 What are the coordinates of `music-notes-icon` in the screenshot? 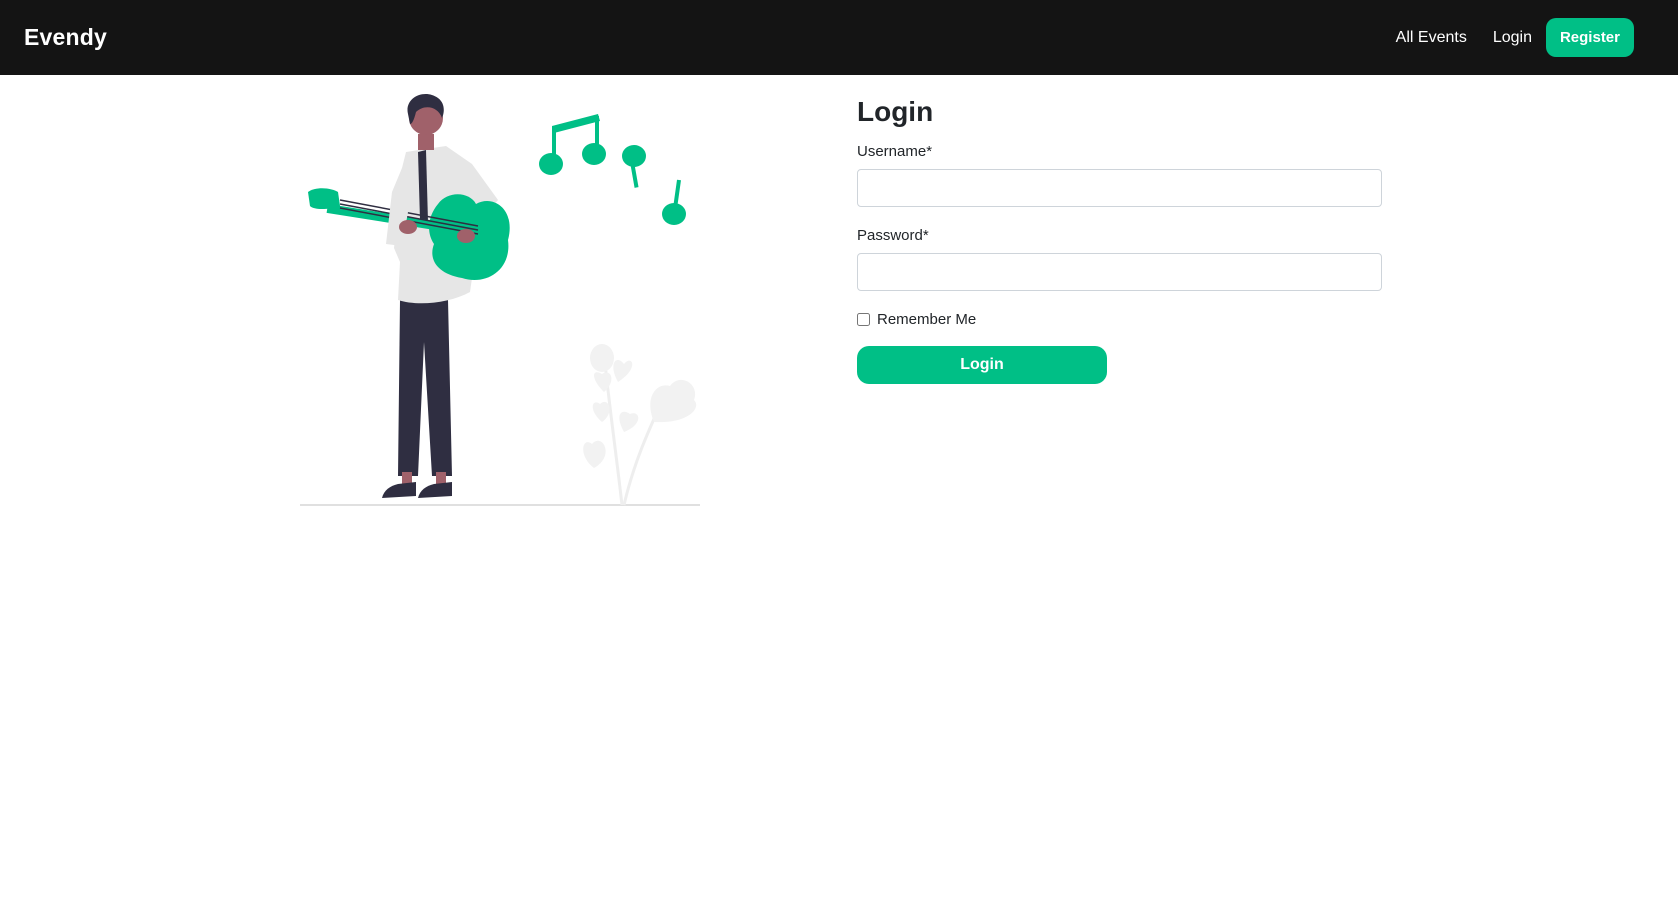 It's located at (612, 169).